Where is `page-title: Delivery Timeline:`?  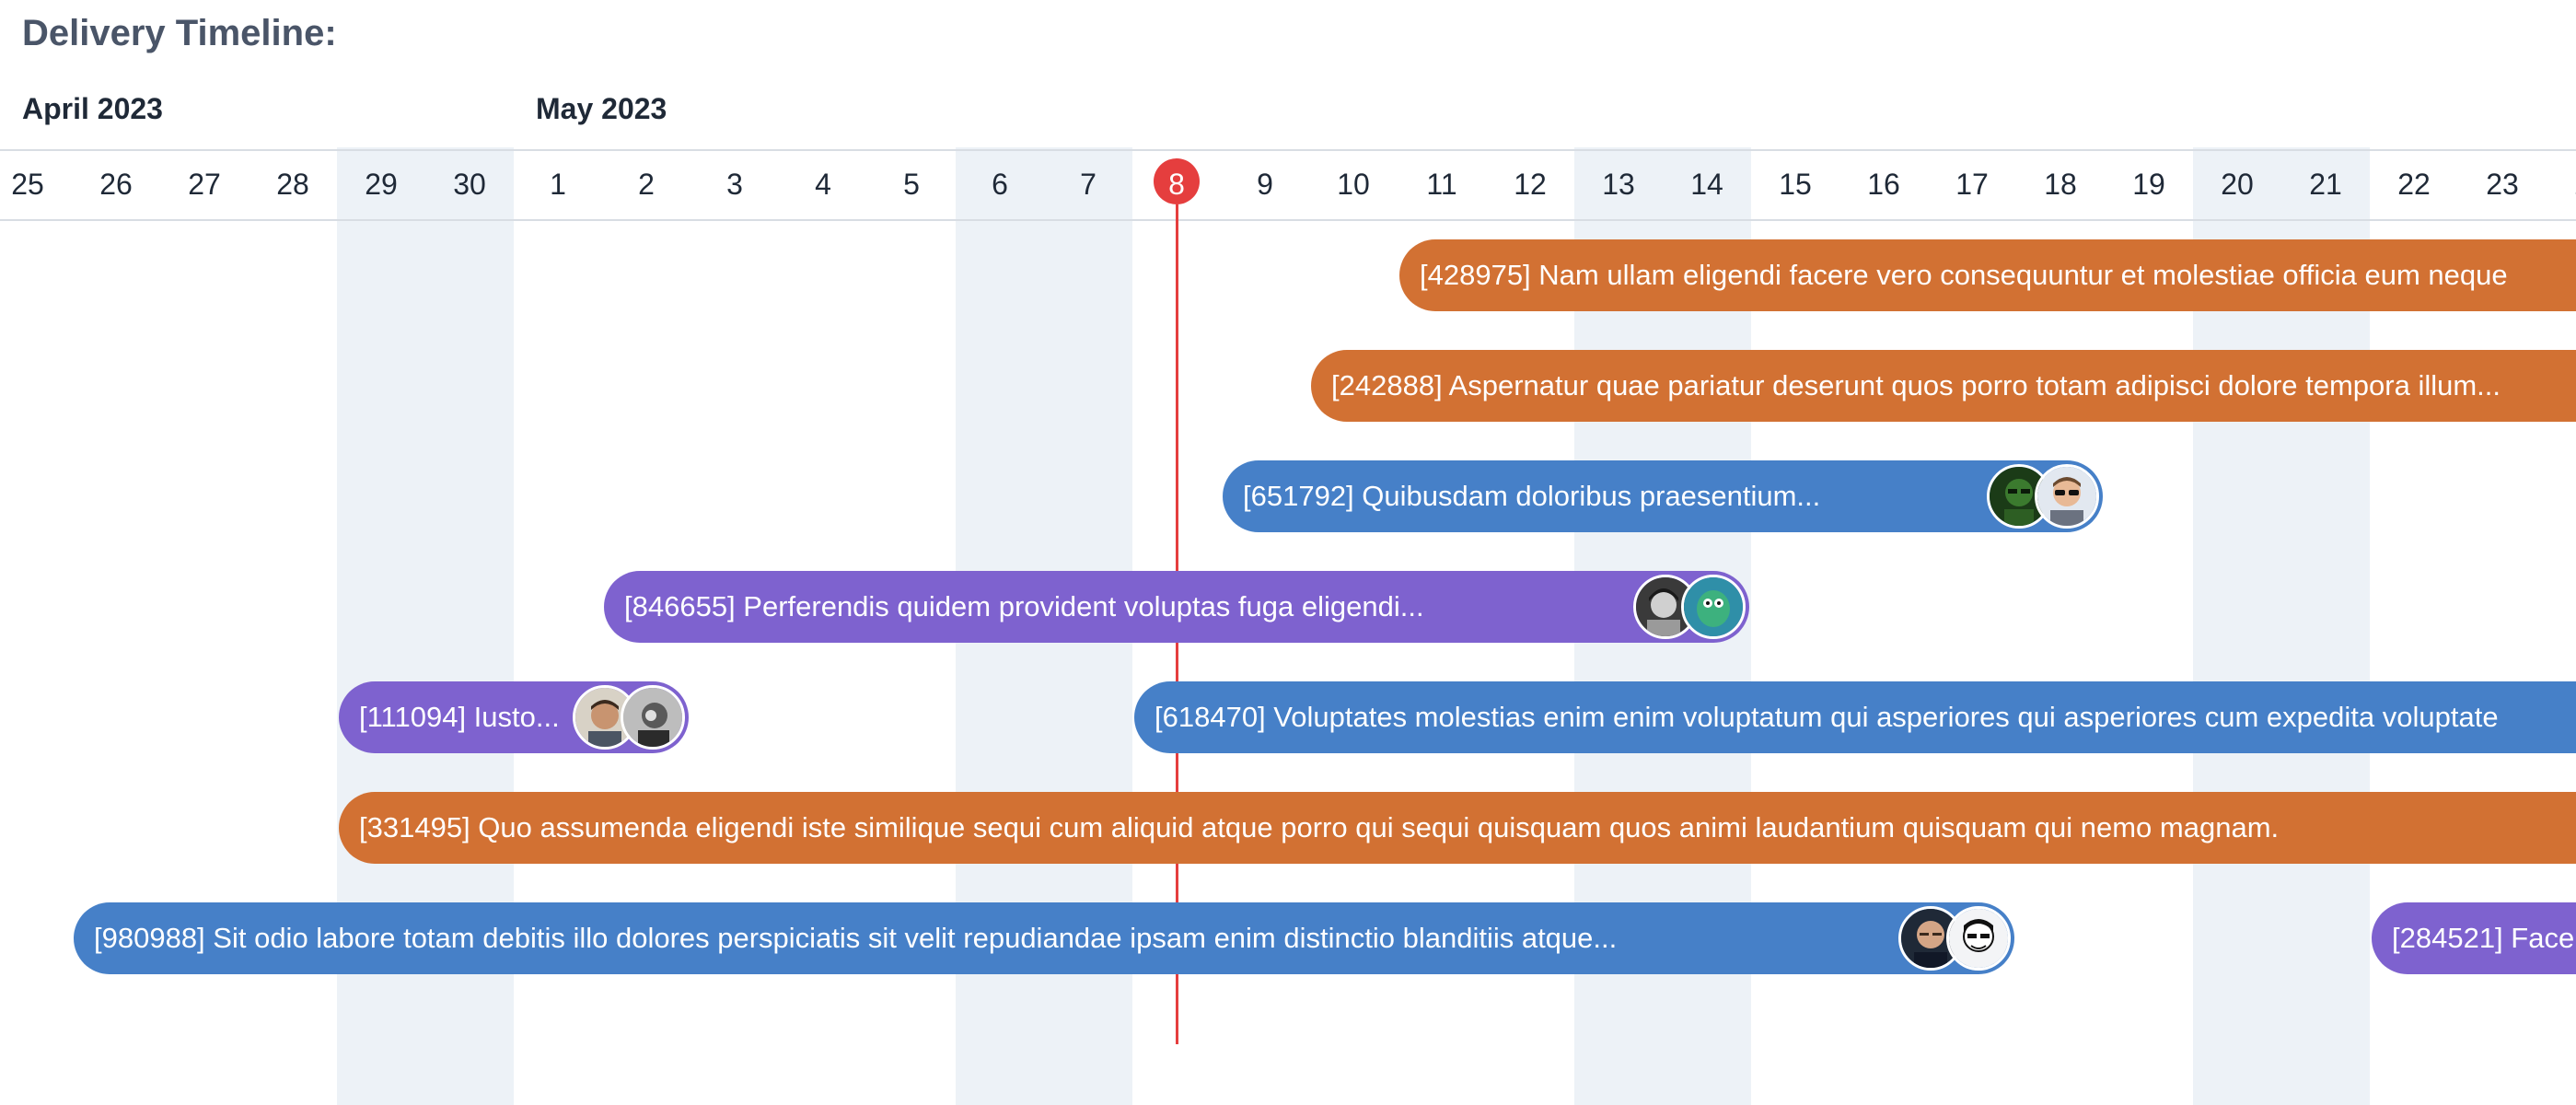
page-title: Delivery Timeline: is located at coordinates (179, 33).